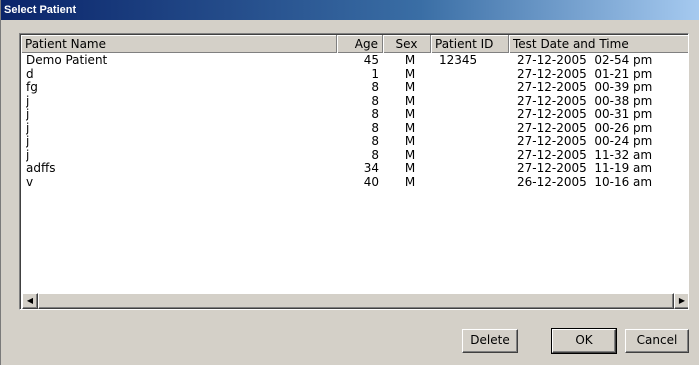  Describe the element at coordinates (371, 182) in the screenshot. I see `patient-age: 40` at that location.